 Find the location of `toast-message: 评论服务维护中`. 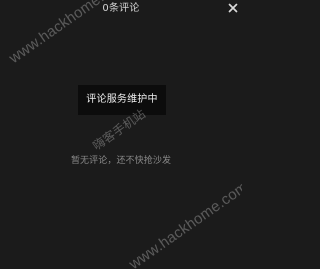

toast-message: 评论服务维护中 is located at coordinates (122, 99).